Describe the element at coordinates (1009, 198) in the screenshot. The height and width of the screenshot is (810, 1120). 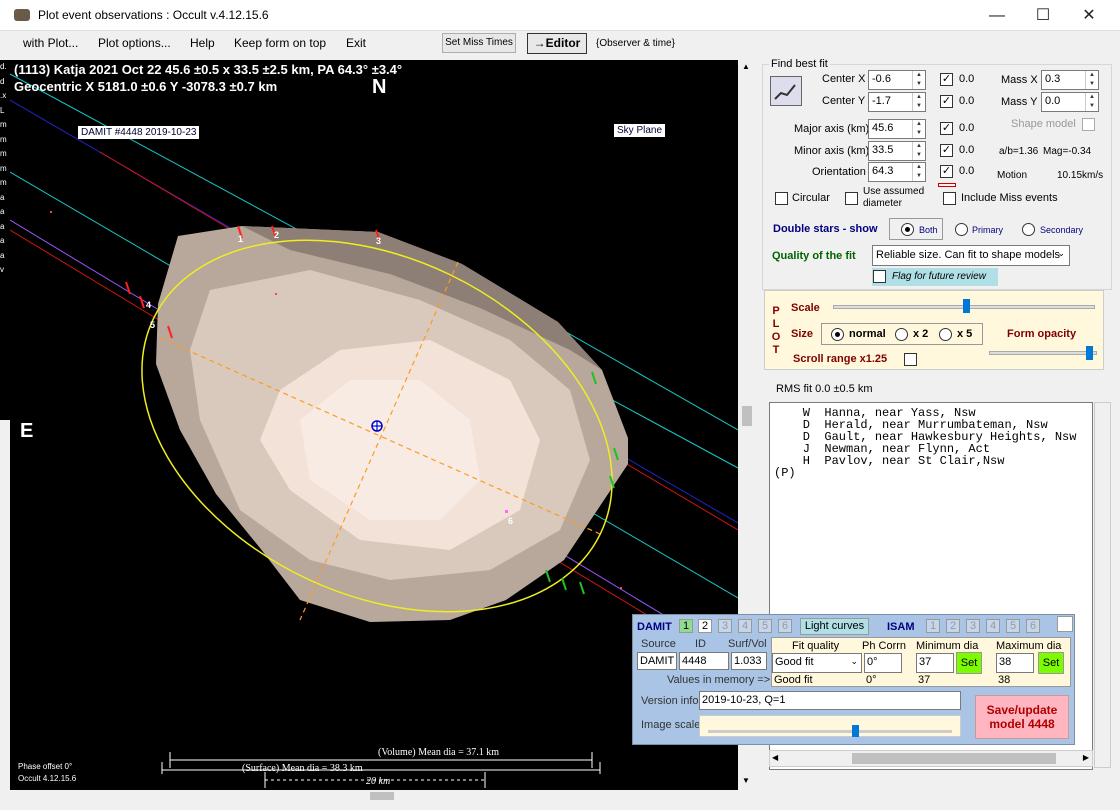
I see `include-miss-label: Include Miss events` at that location.